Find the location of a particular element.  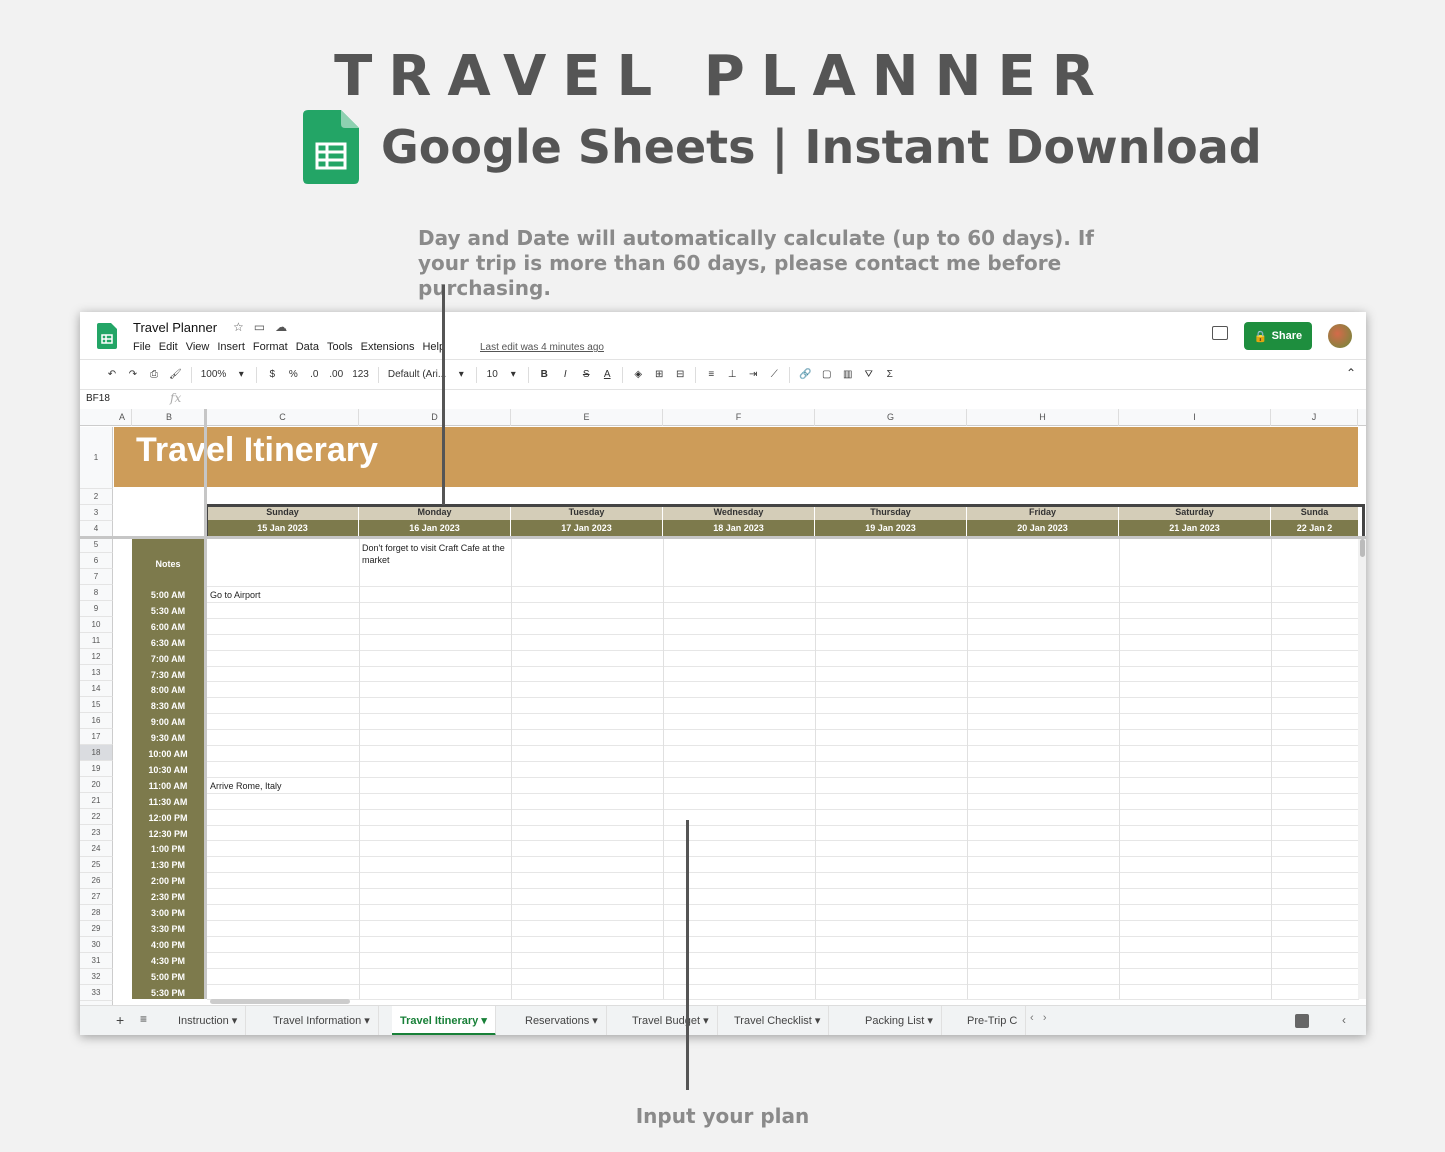

sheets-doc-icon is located at coordinates (107, 336).